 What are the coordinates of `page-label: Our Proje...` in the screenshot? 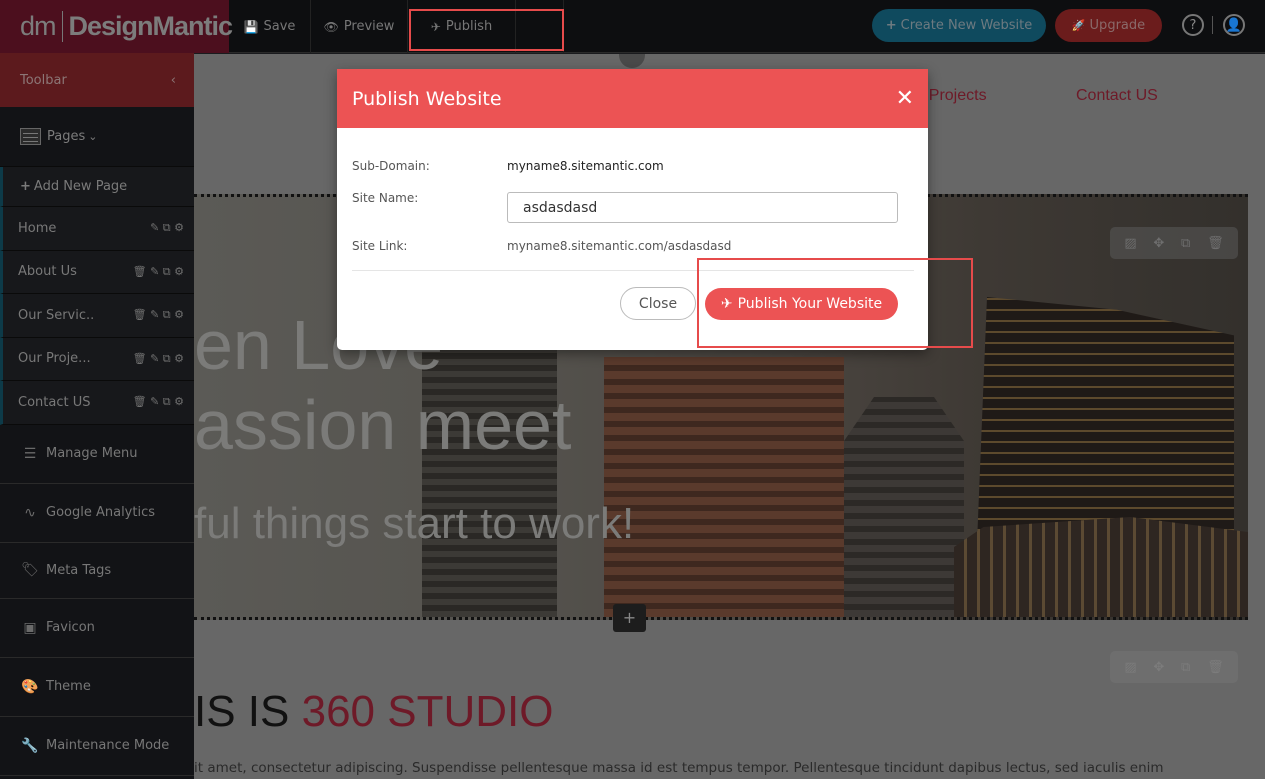 It's located at (54, 359).